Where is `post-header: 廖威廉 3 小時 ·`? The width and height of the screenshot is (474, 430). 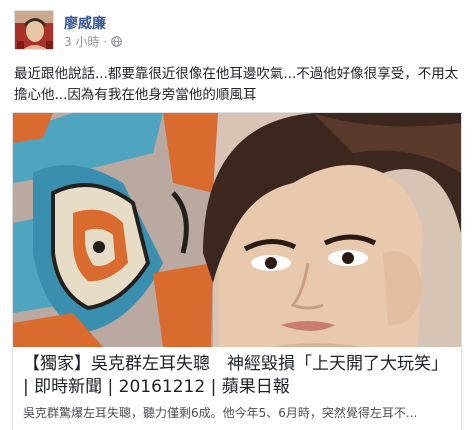
post-header: 廖威廉 3 小時 · is located at coordinates (237, 32).